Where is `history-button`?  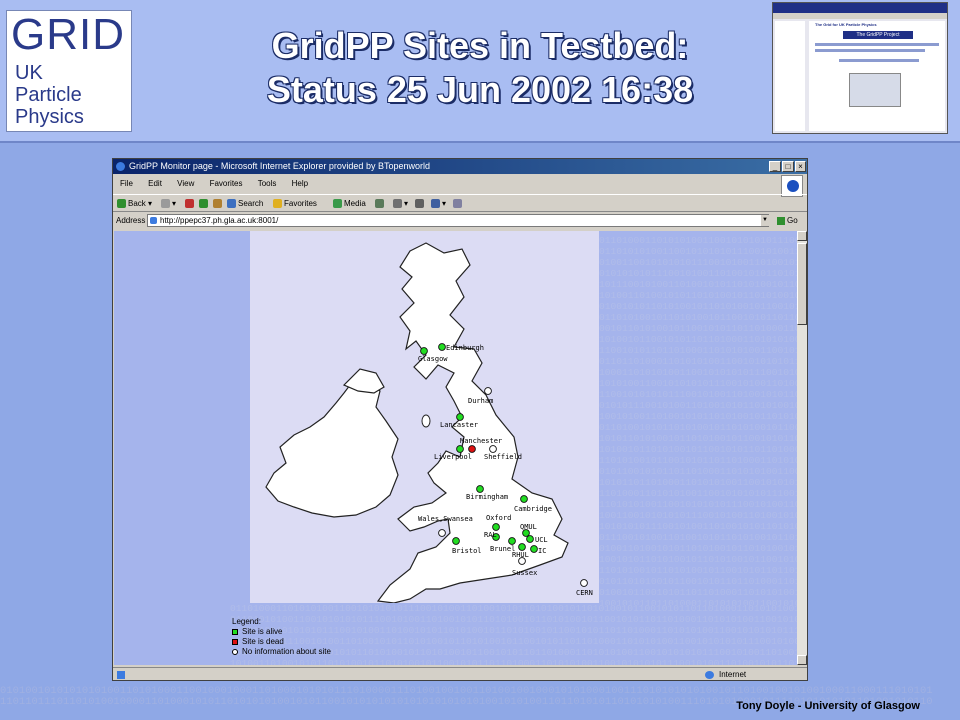 history-button is located at coordinates (380, 204).